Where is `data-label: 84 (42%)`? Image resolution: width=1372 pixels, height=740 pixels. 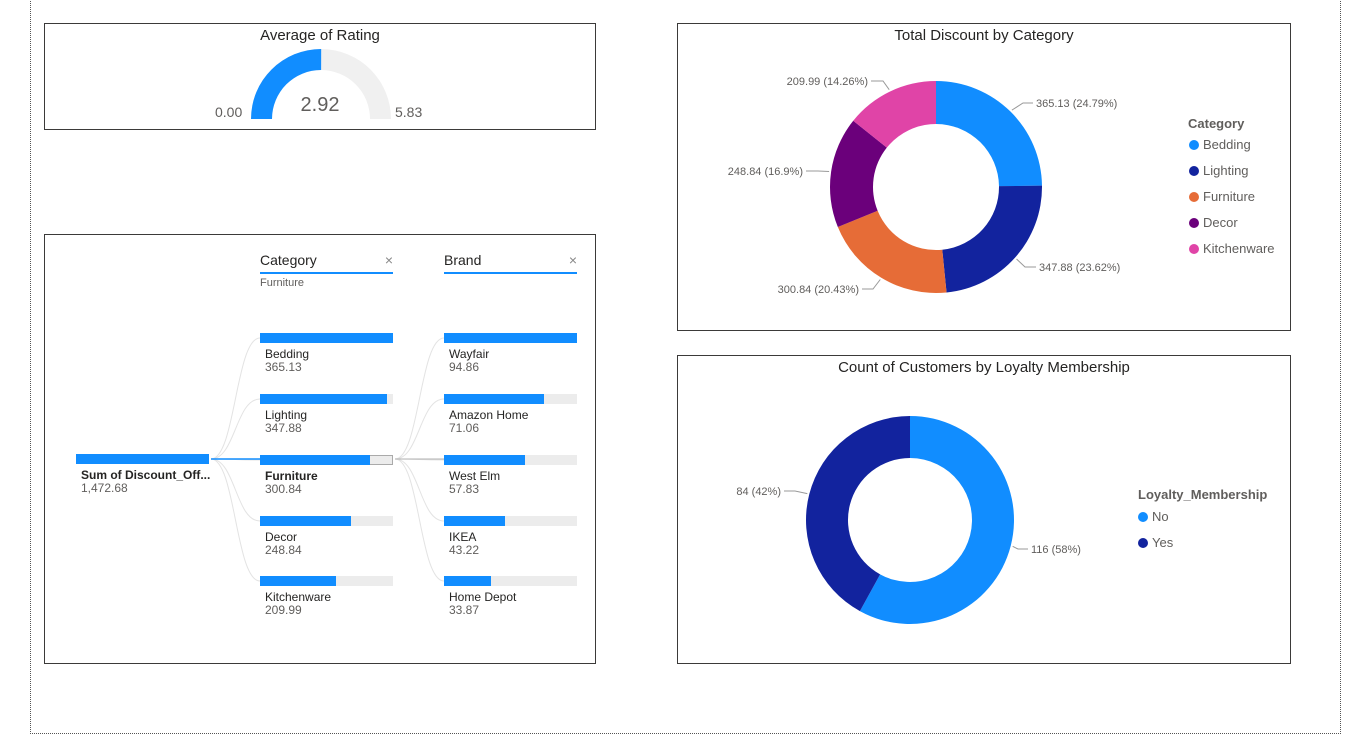
data-label: 84 (42%) is located at coordinates (758, 492).